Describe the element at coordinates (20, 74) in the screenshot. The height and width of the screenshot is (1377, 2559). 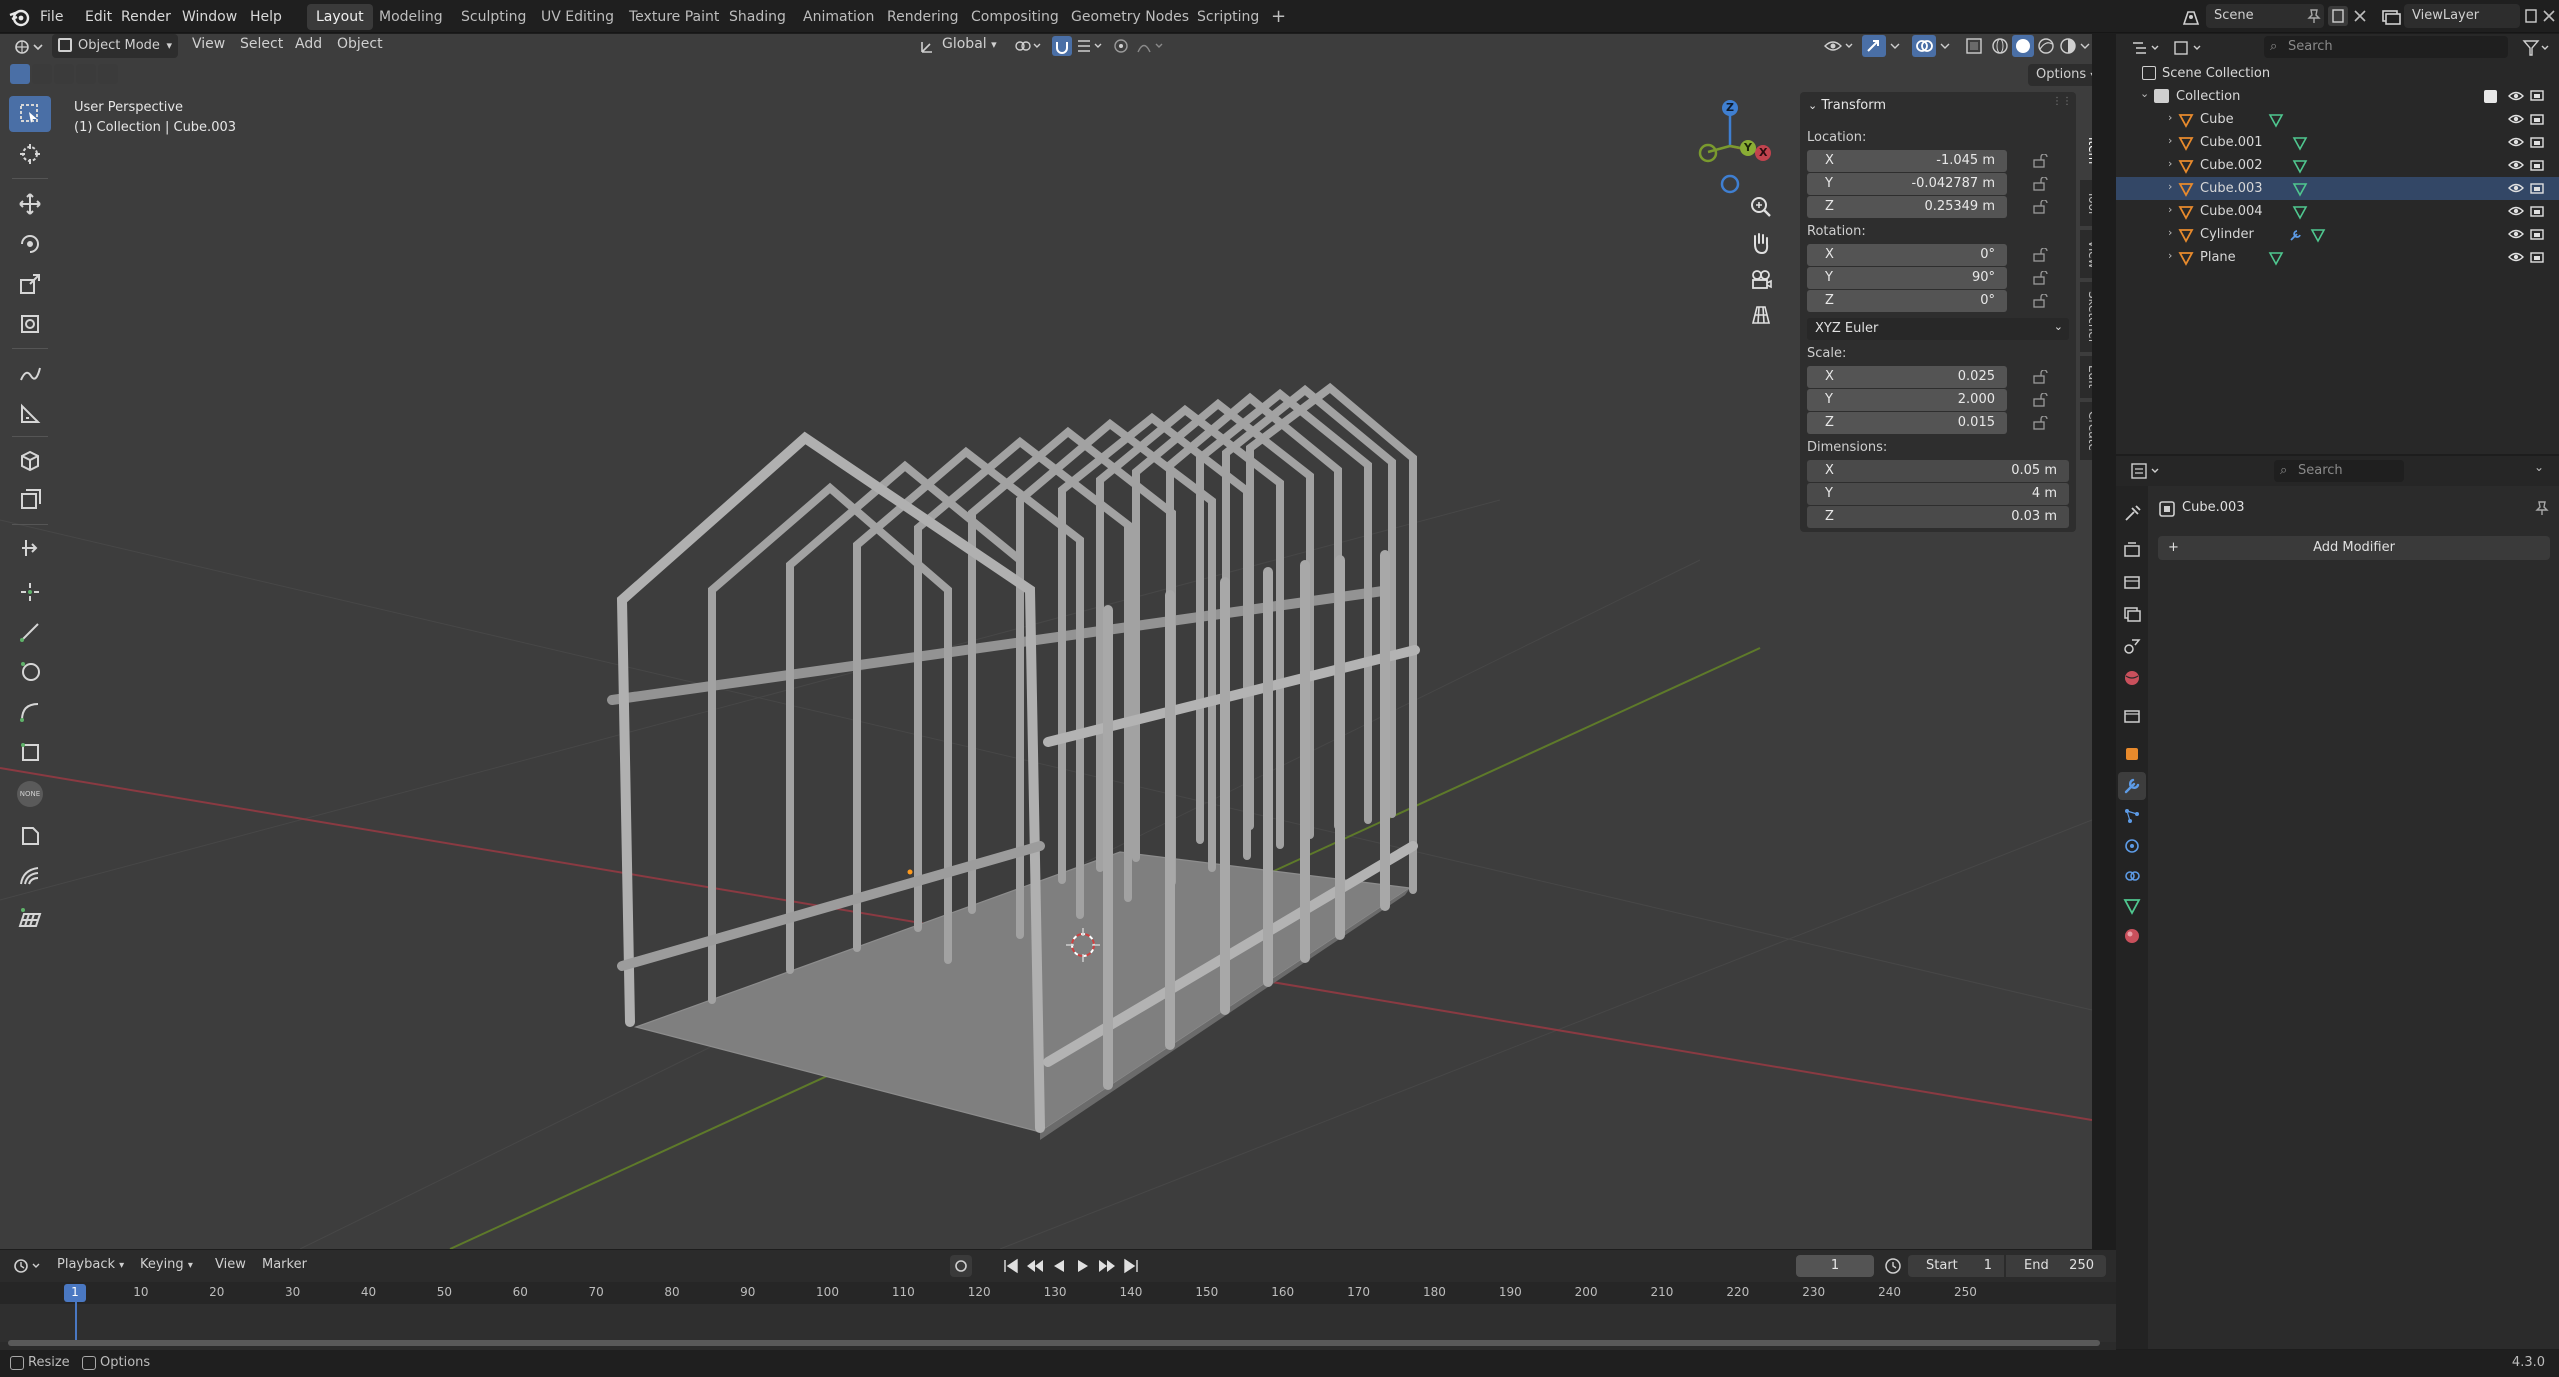
I see `select-new-icon` at that location.